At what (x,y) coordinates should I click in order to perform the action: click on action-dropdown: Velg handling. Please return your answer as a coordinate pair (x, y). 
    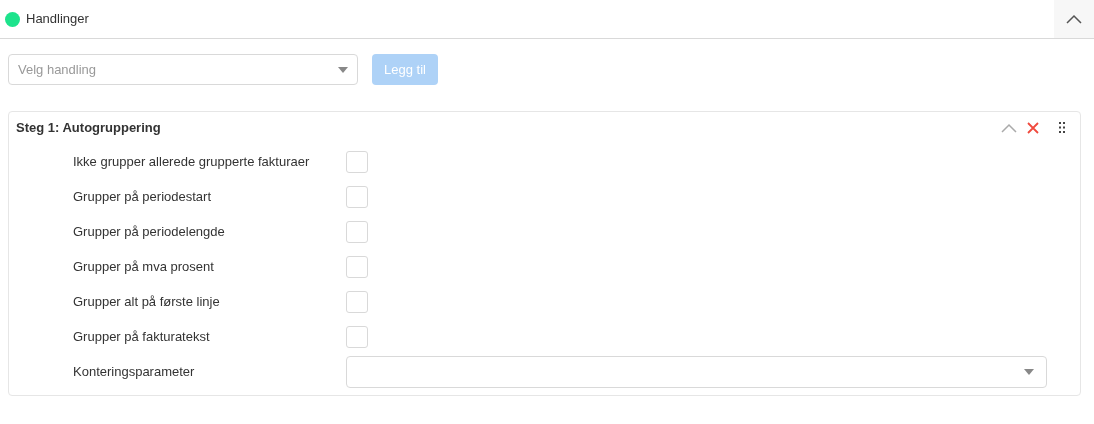
    Looking at the image, I should click on (183, 69).